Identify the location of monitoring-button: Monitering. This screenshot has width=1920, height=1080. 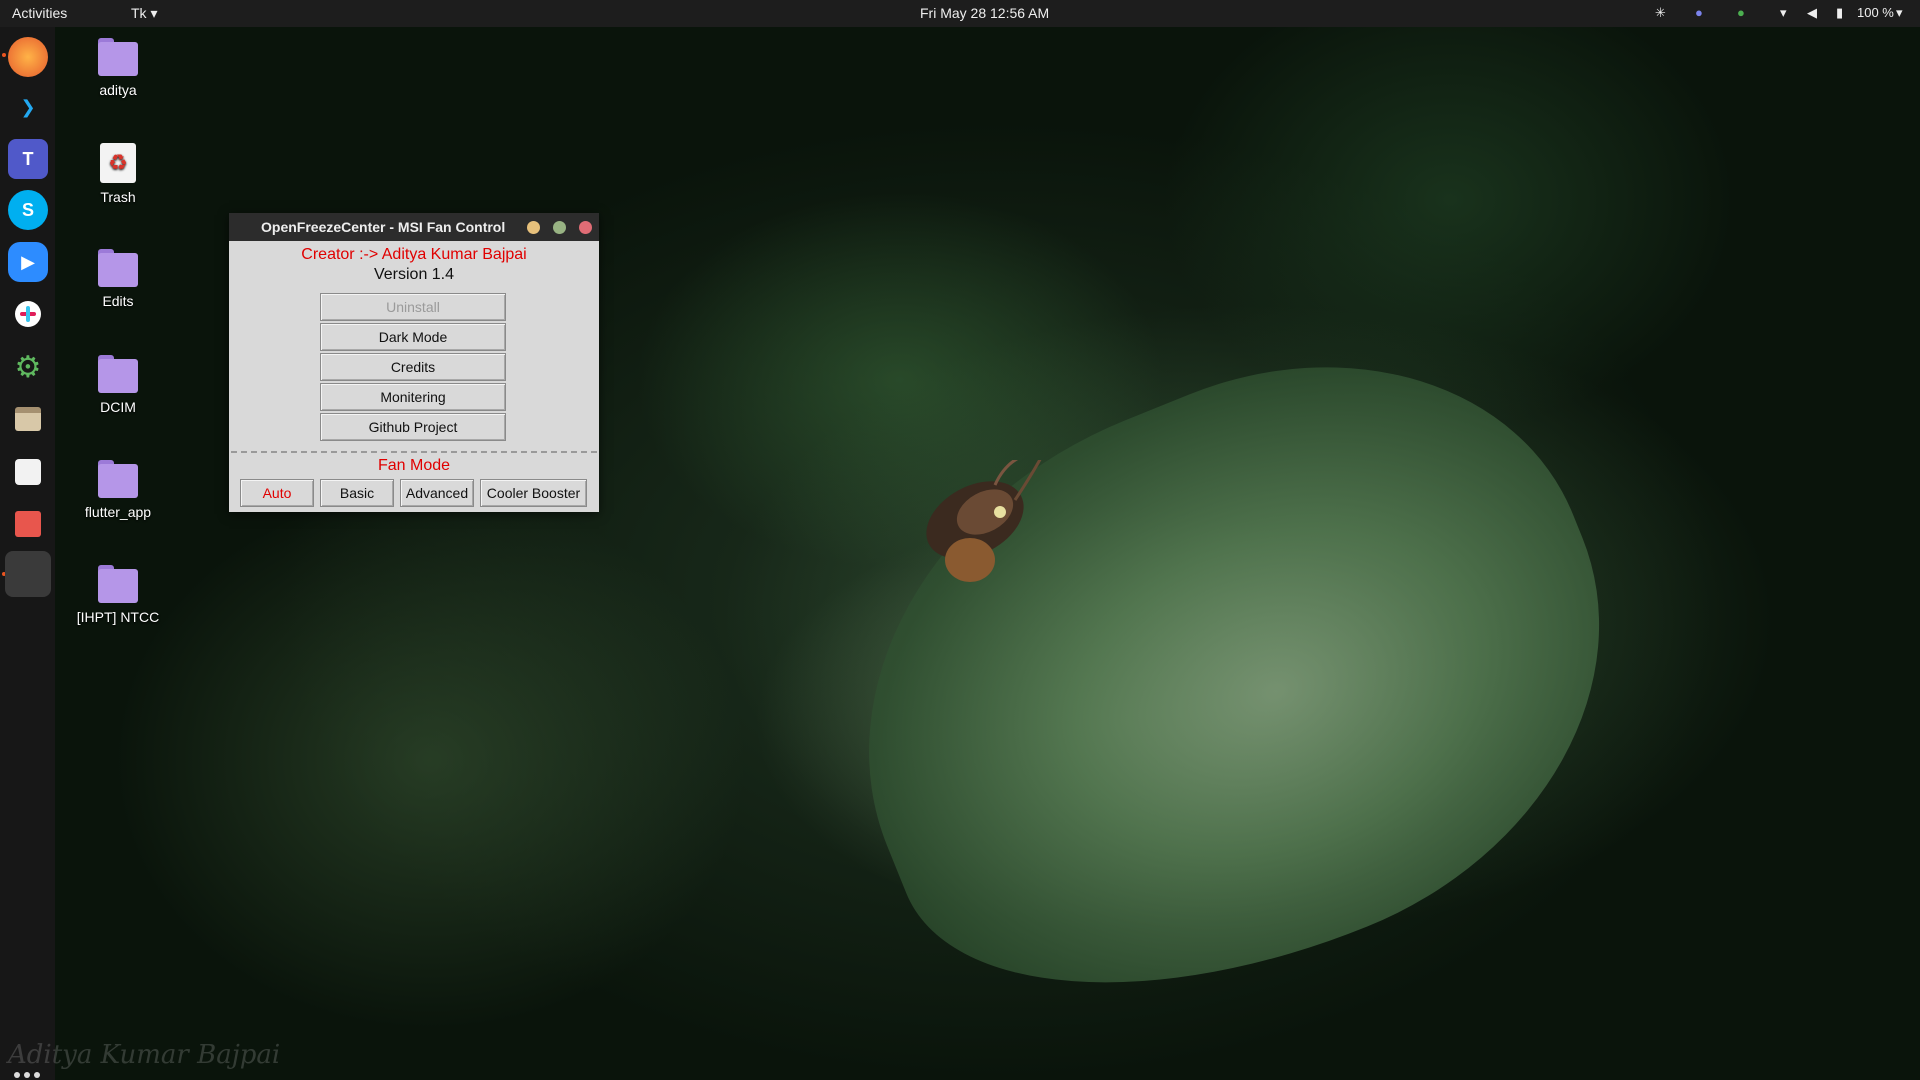
(413, 397).